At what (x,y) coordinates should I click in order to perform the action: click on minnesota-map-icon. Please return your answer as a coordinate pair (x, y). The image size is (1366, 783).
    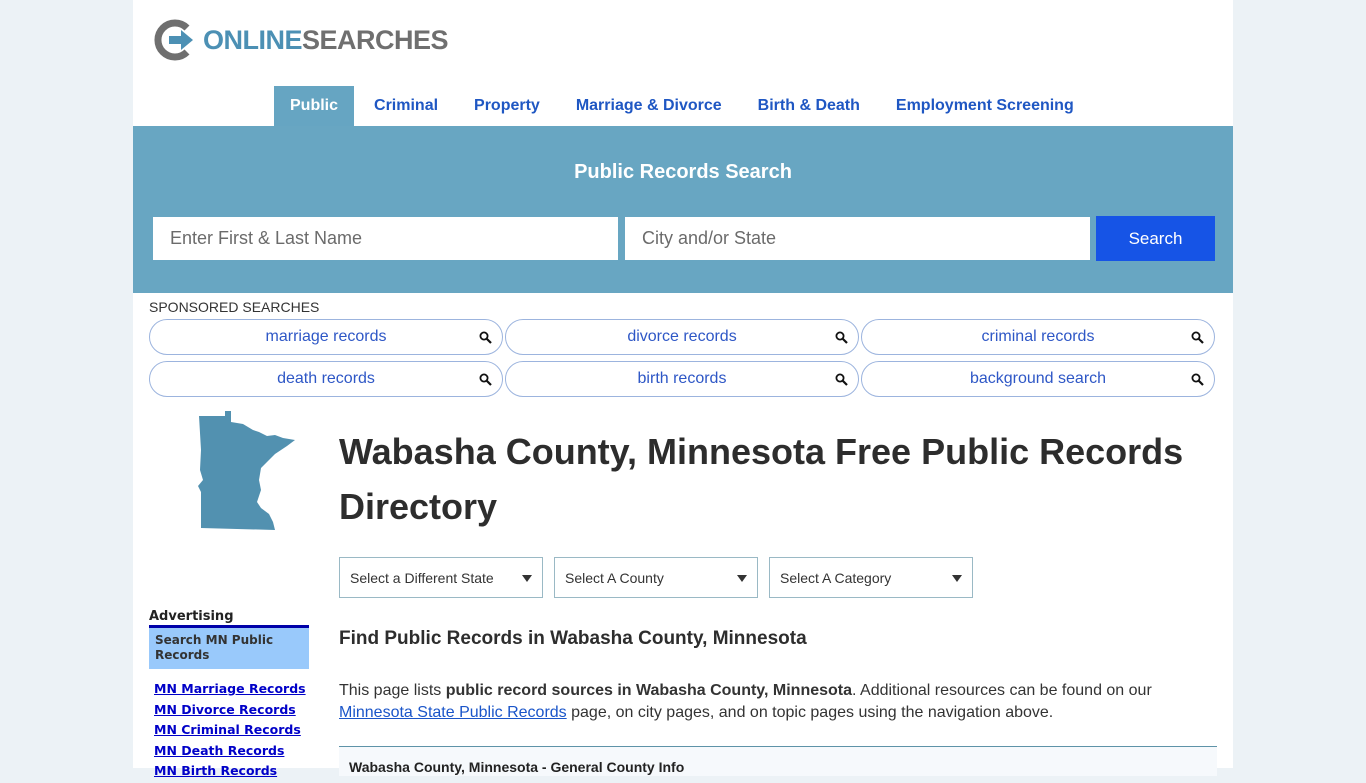
    Looking at the image, I should click on (246, 470).